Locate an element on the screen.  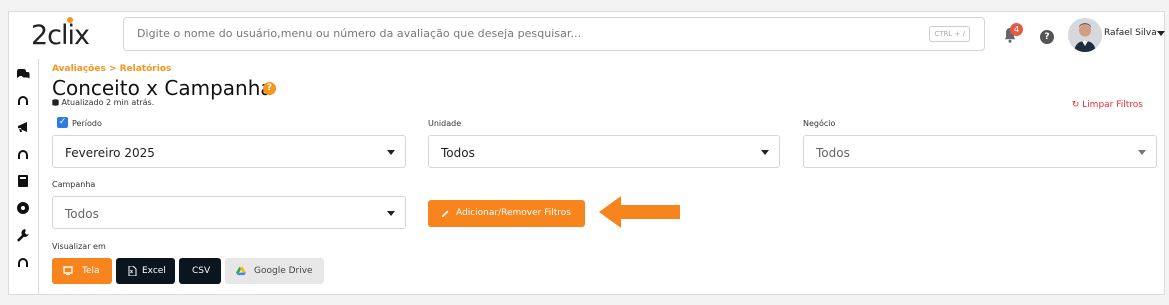
search-shortcut: CTRL + / is located at coordinates (949, 34).